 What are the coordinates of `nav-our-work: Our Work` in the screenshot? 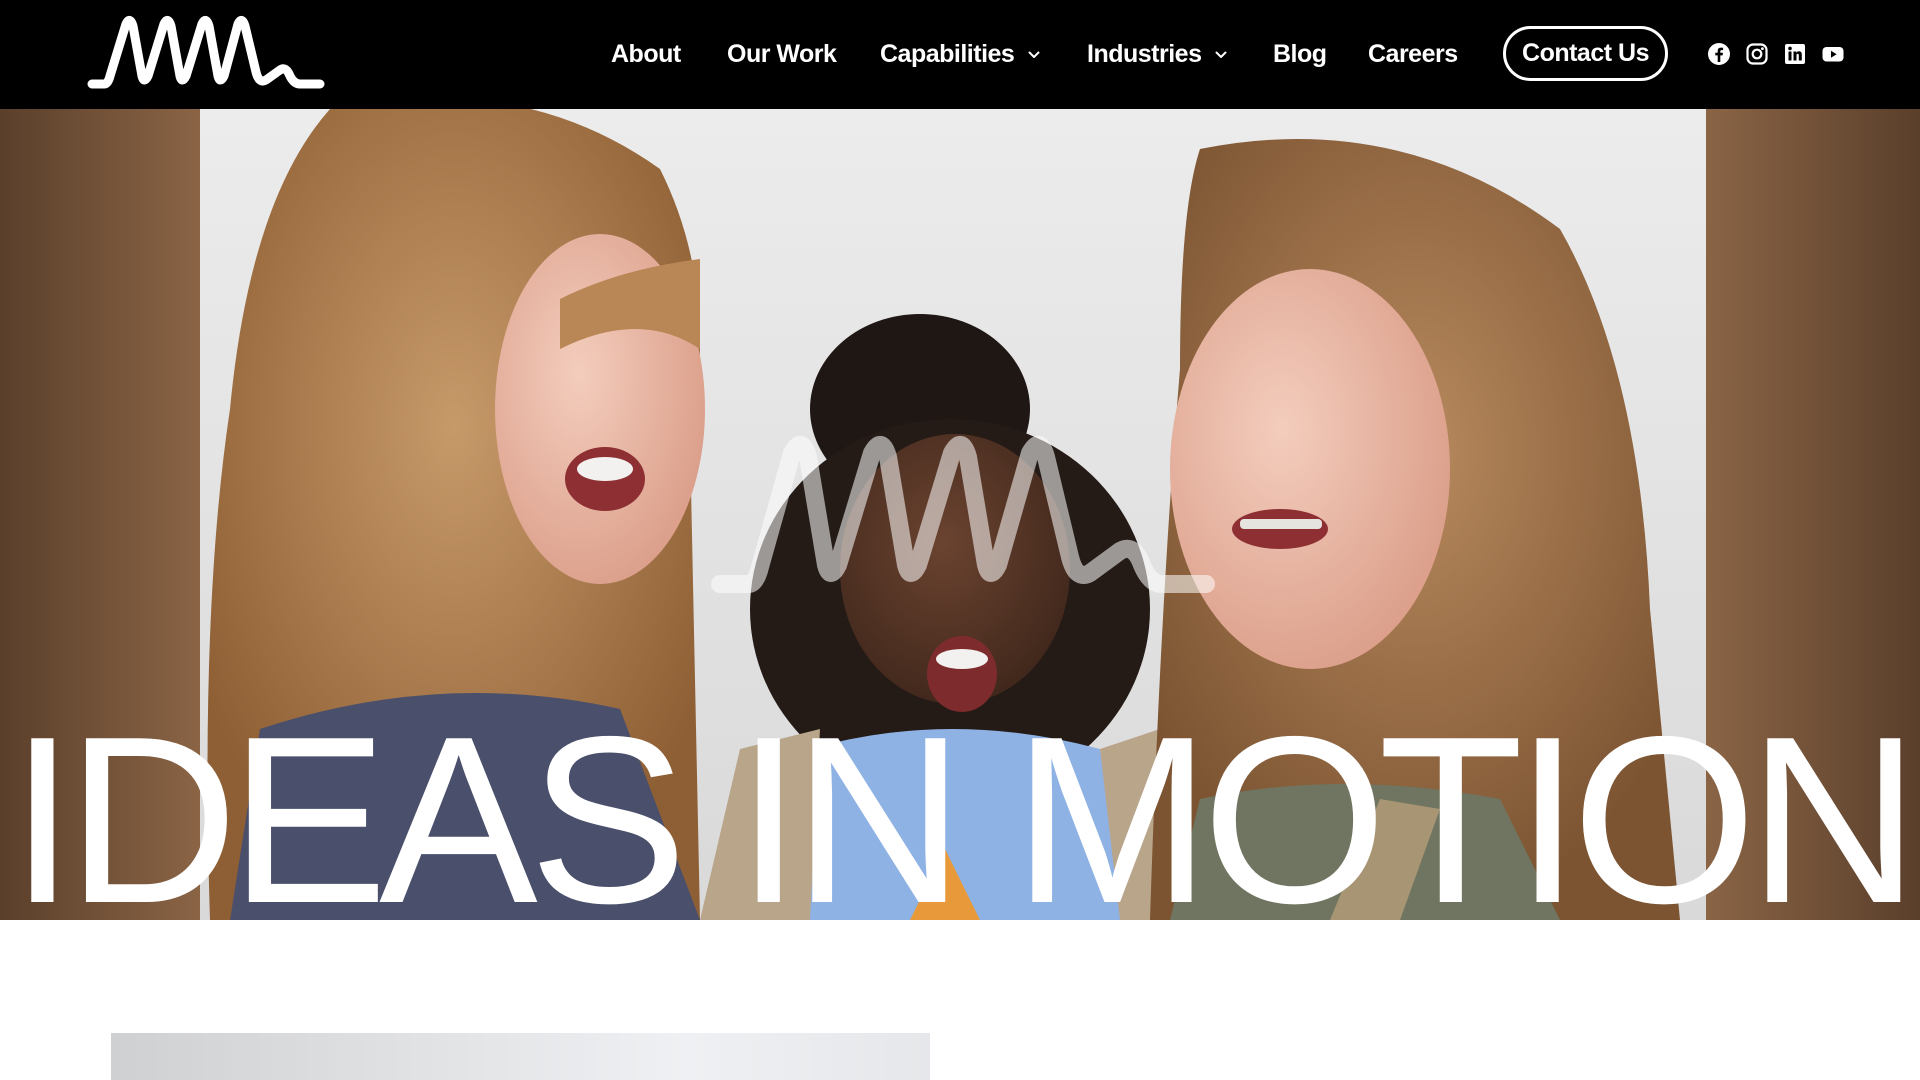 It's located at (782, 54).